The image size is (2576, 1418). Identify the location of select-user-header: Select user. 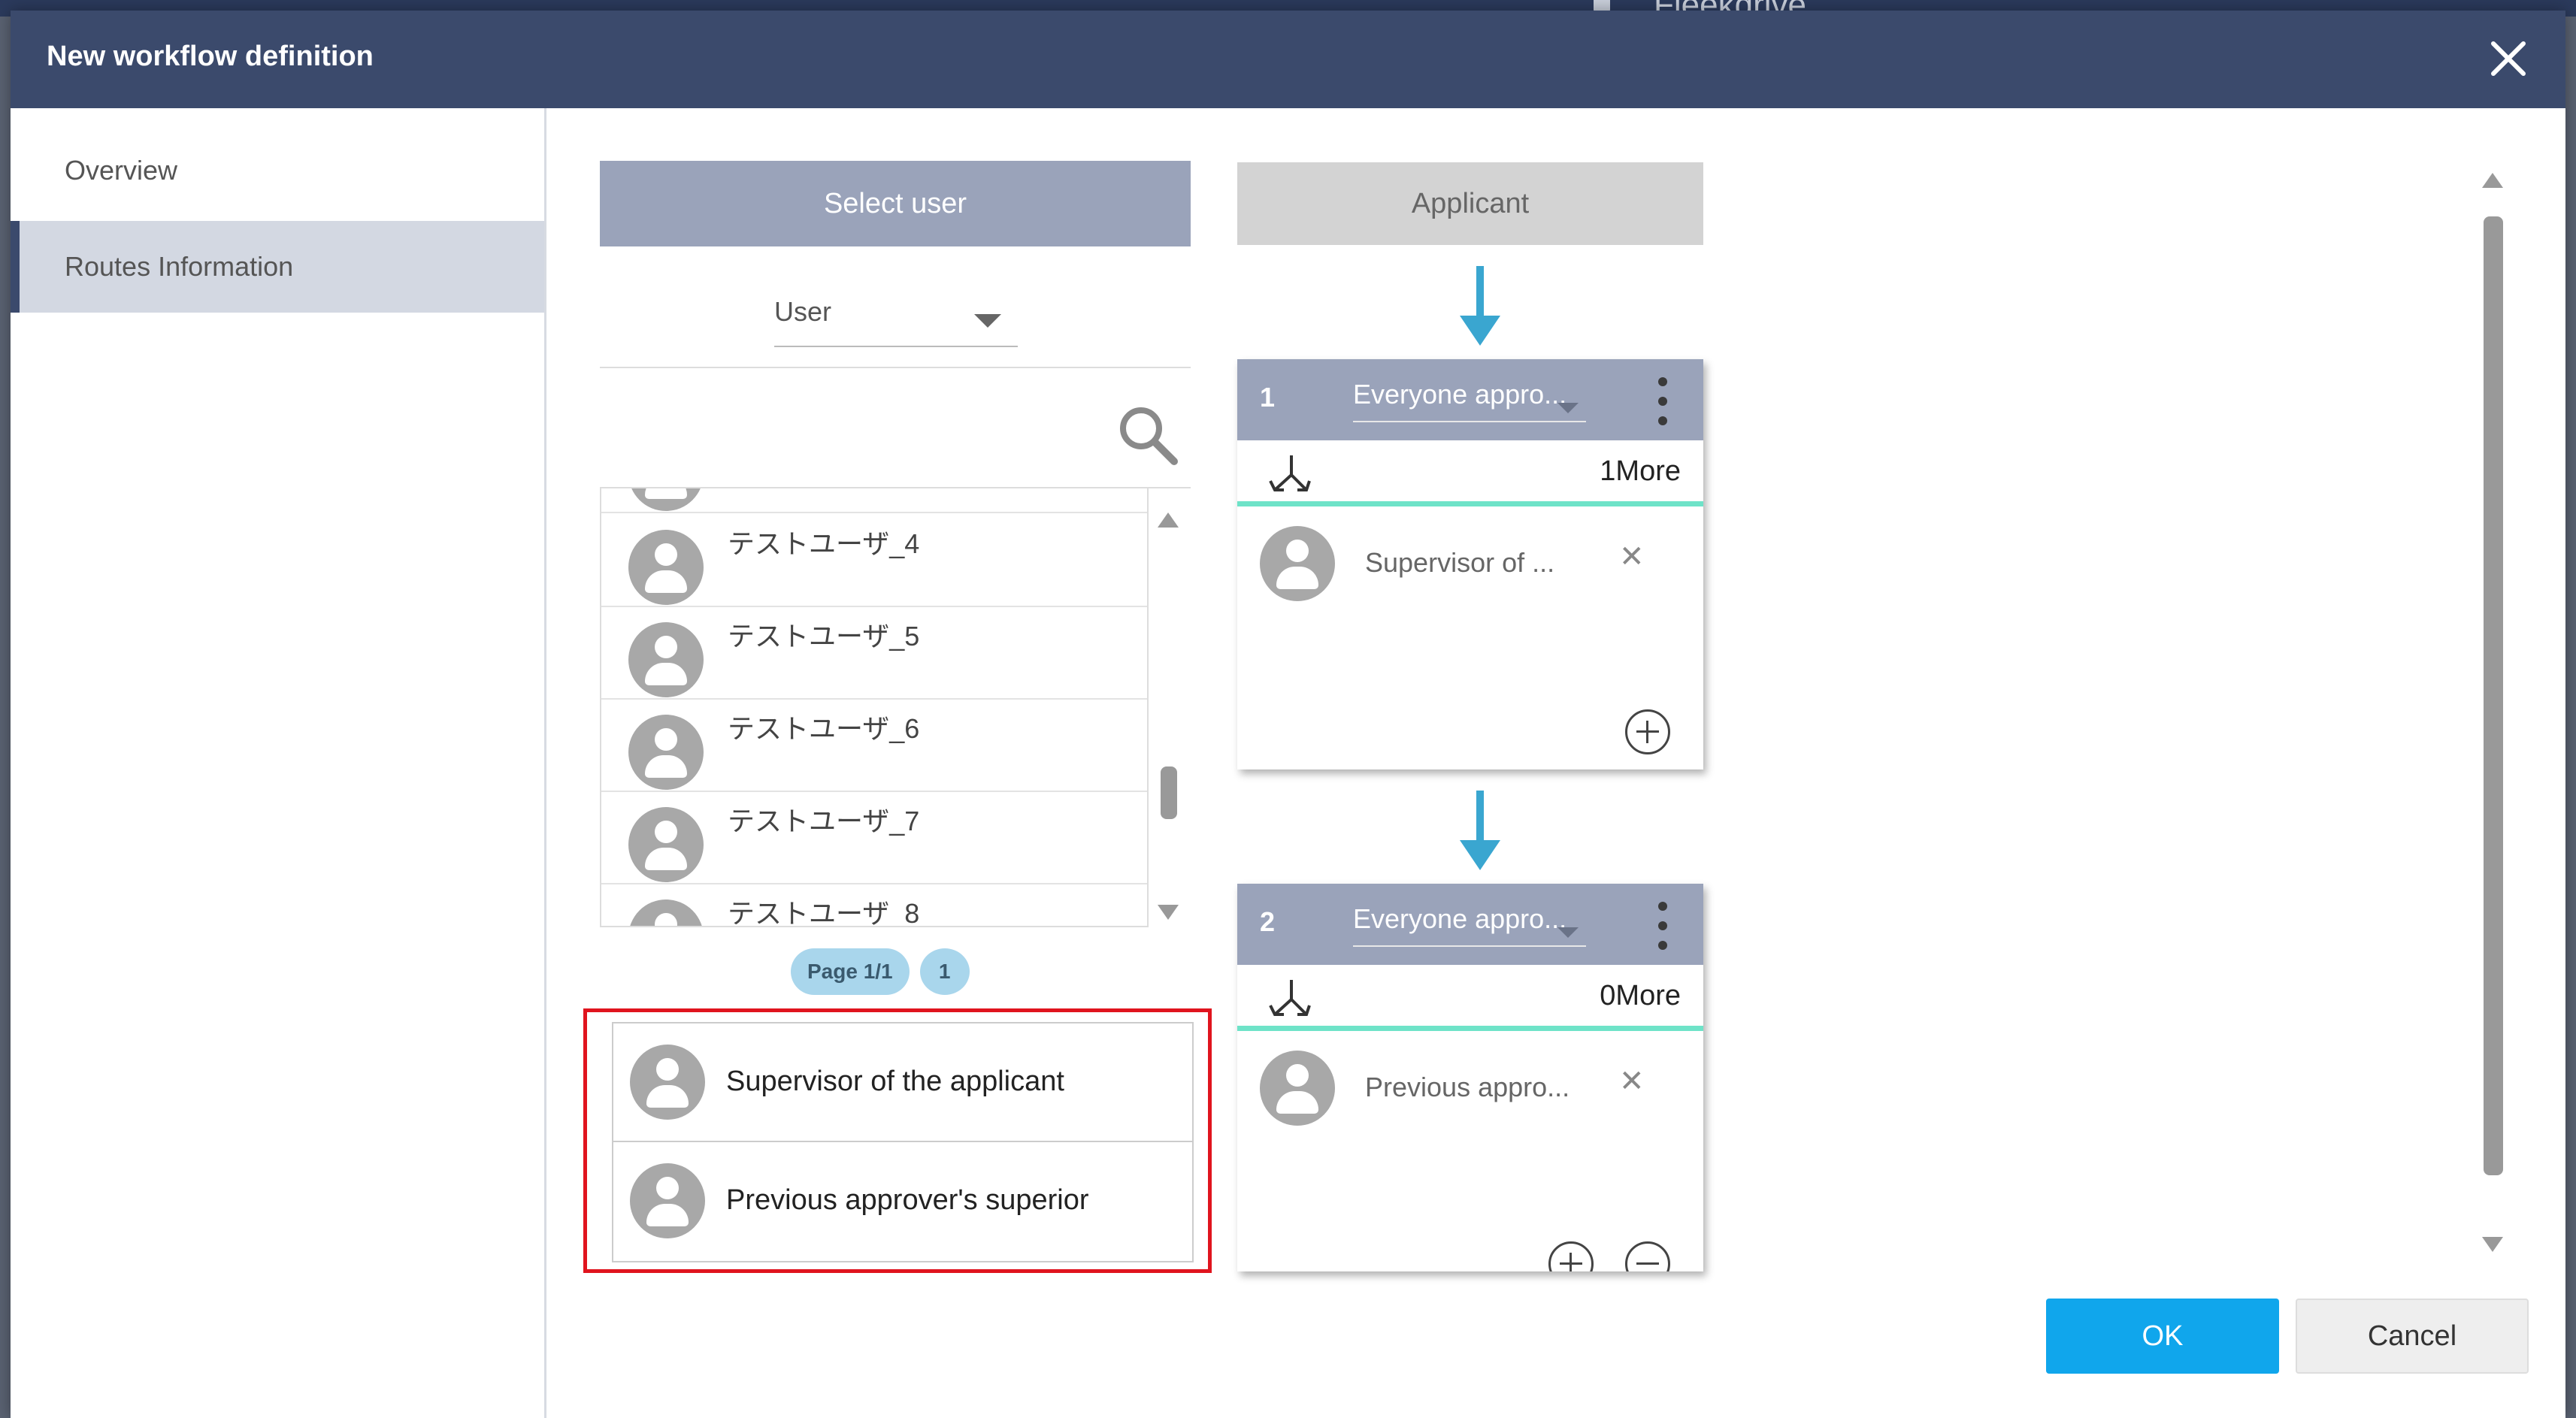
(895, 204).